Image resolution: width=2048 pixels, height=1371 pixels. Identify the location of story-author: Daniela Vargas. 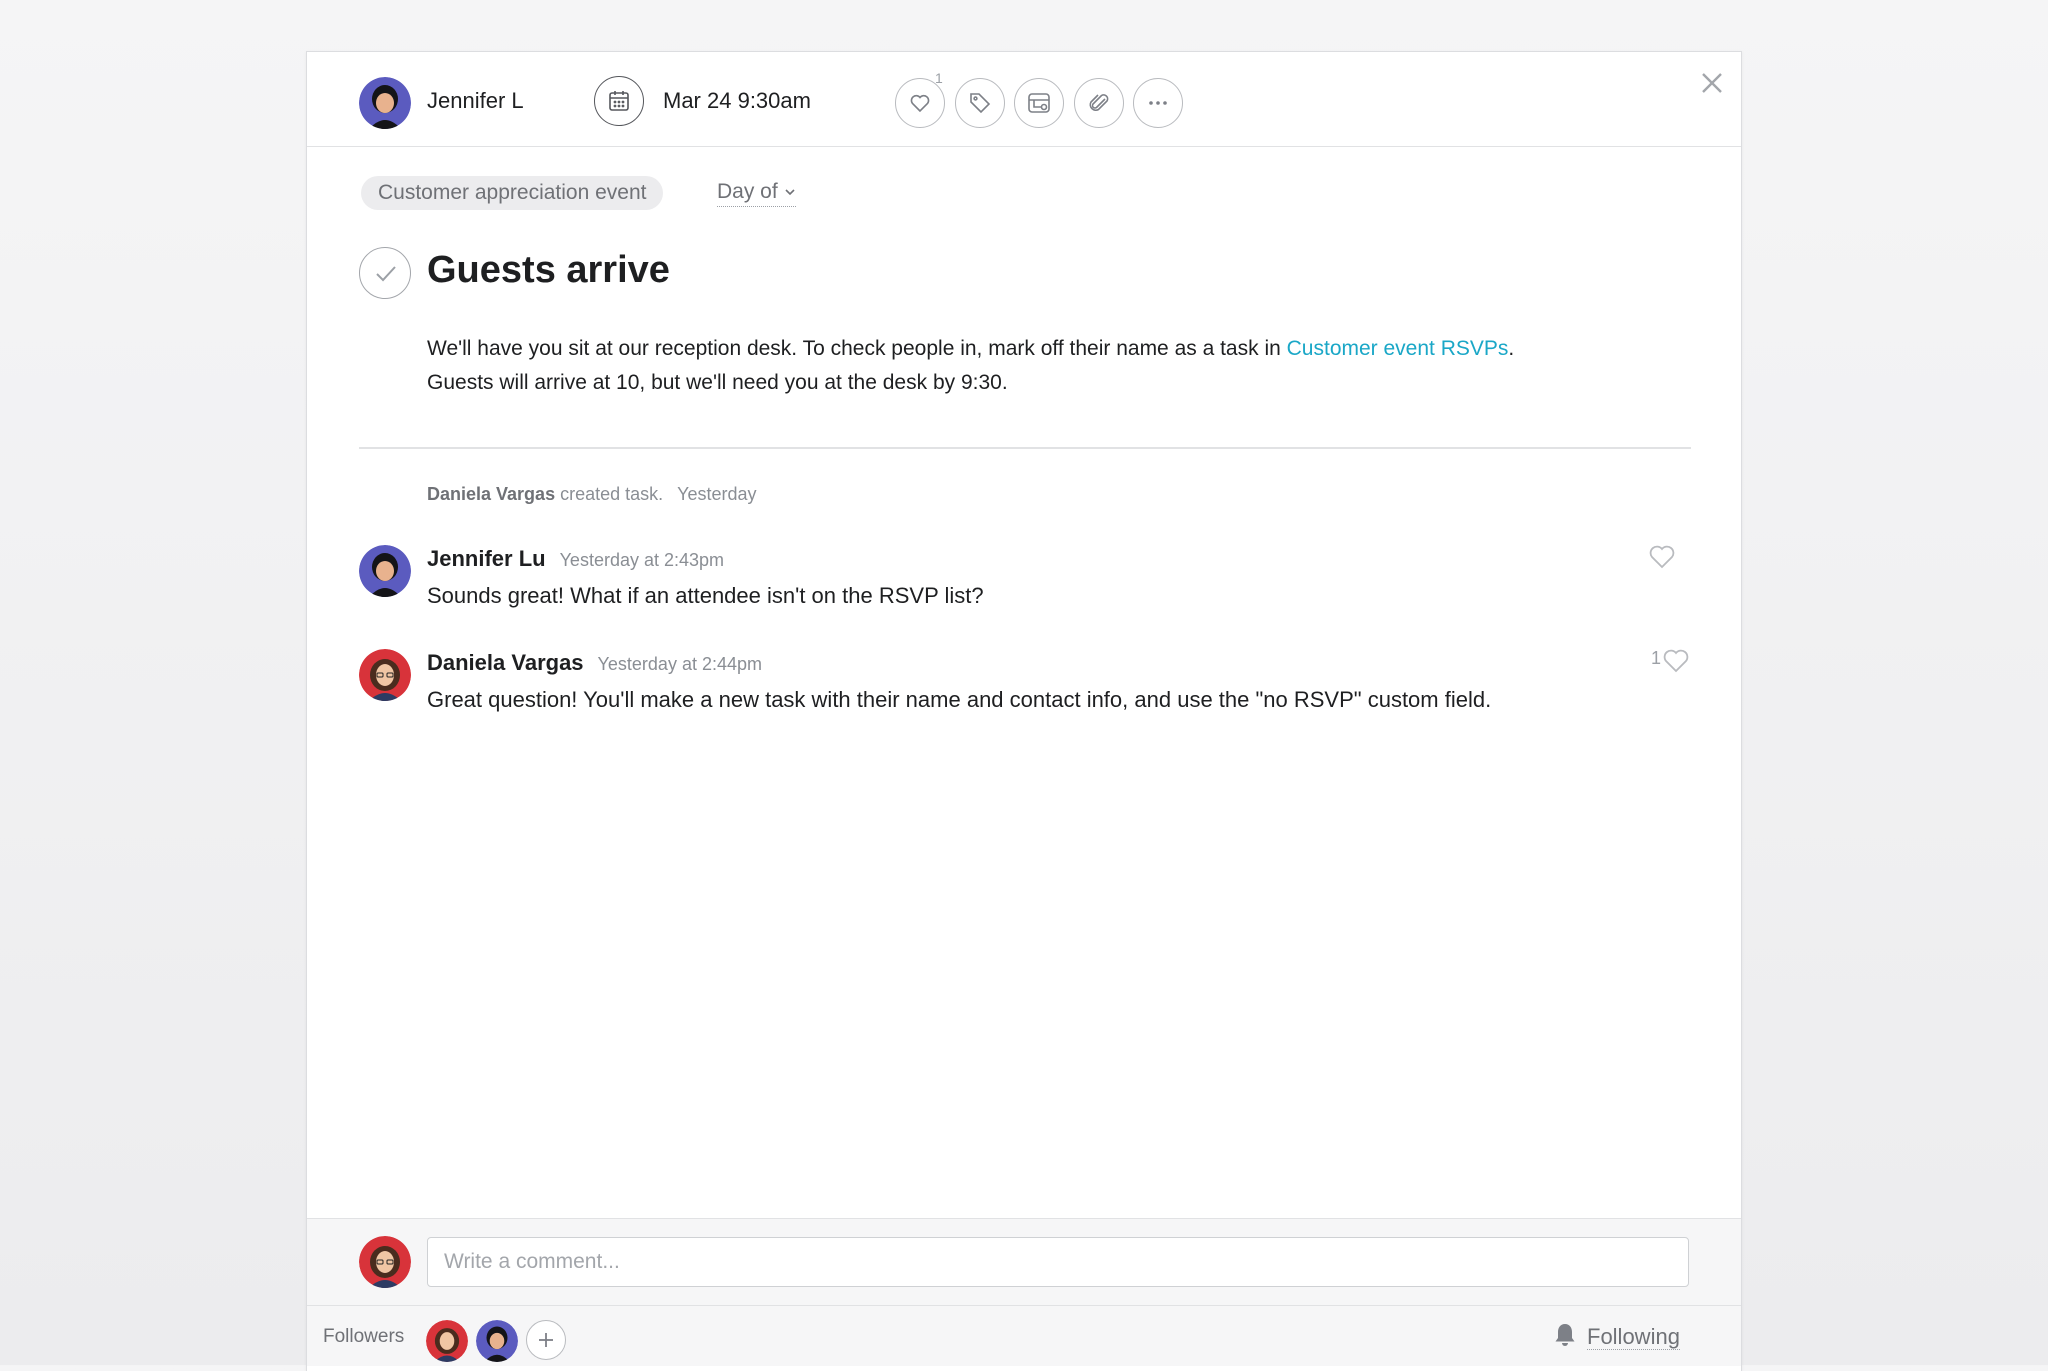
(491, 494).